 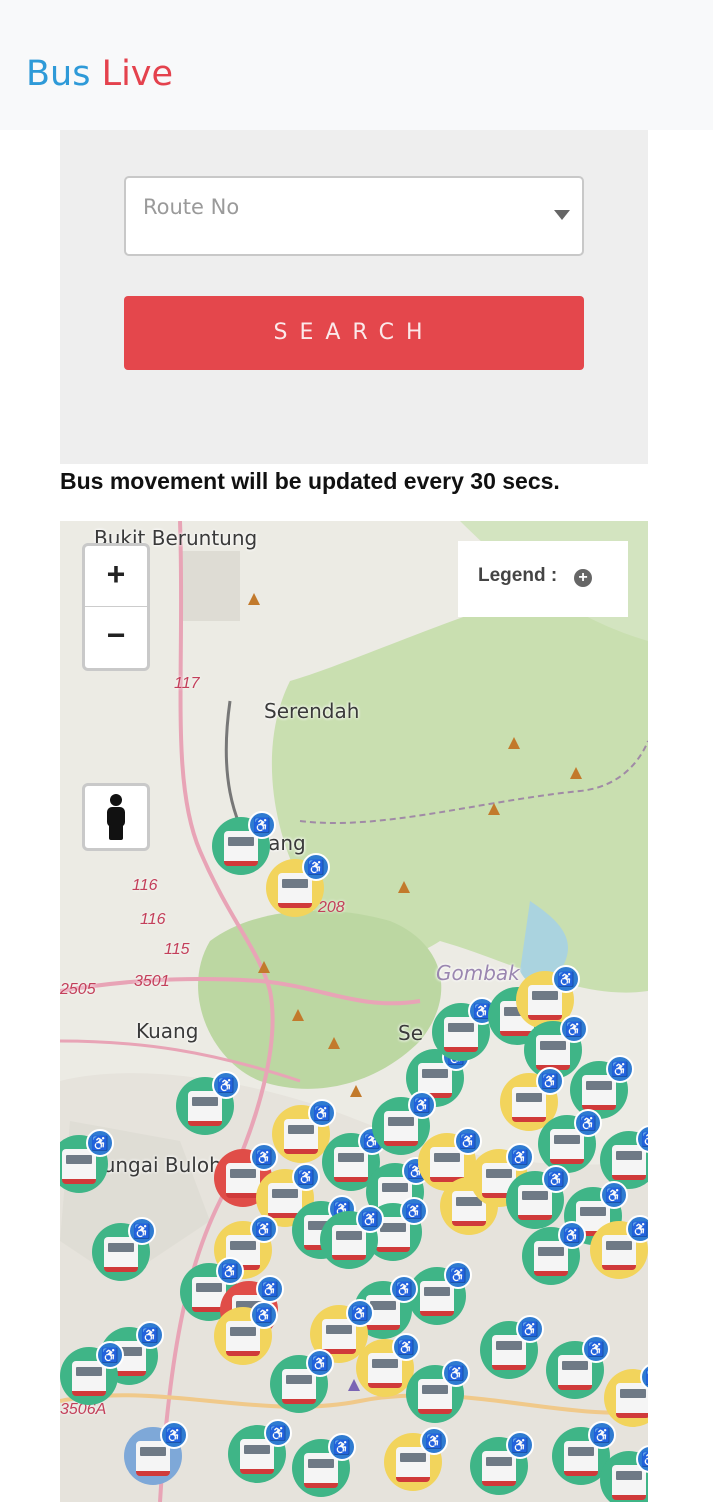 I want to click on legend-label: Legend :, so click(x=518, y=575).